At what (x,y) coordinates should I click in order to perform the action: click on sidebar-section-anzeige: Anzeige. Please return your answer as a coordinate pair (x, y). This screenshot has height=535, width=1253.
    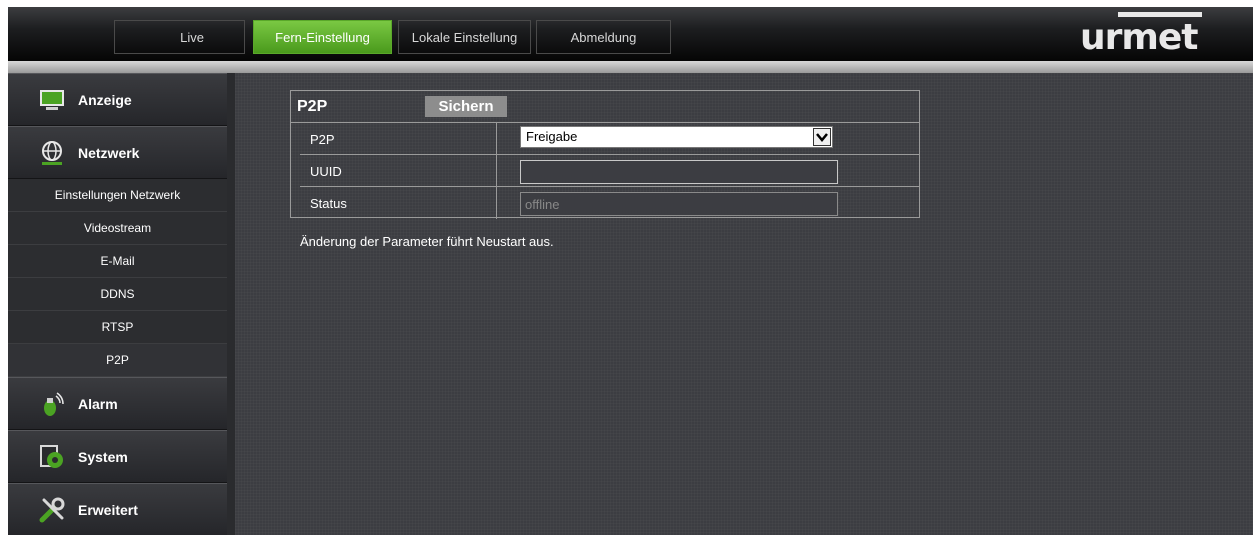
    Looking at the image, I should click on (117, 99).